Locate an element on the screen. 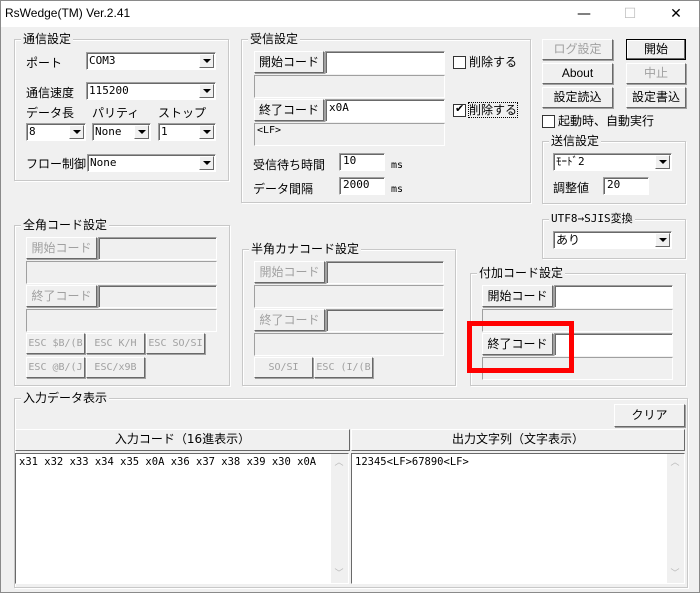 The width and height of the screenshot is (700, 593). utf8-sjis-value: あり is located at coordinates (568, 240).